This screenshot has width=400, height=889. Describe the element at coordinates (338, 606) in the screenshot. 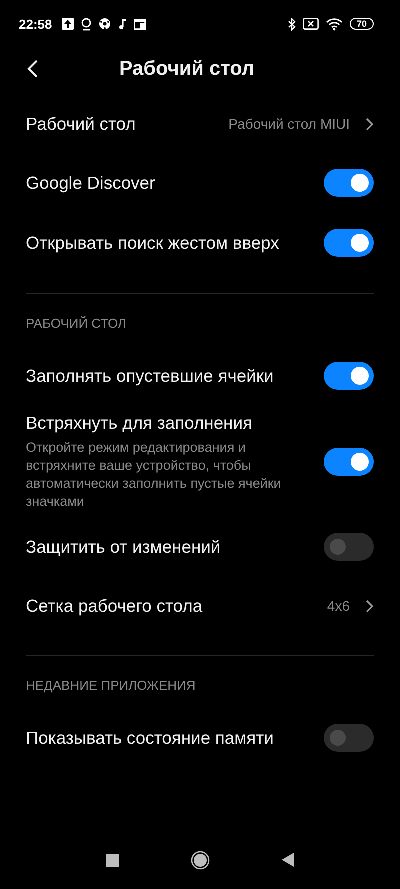

I see `setting-value: 4x6` at that location.